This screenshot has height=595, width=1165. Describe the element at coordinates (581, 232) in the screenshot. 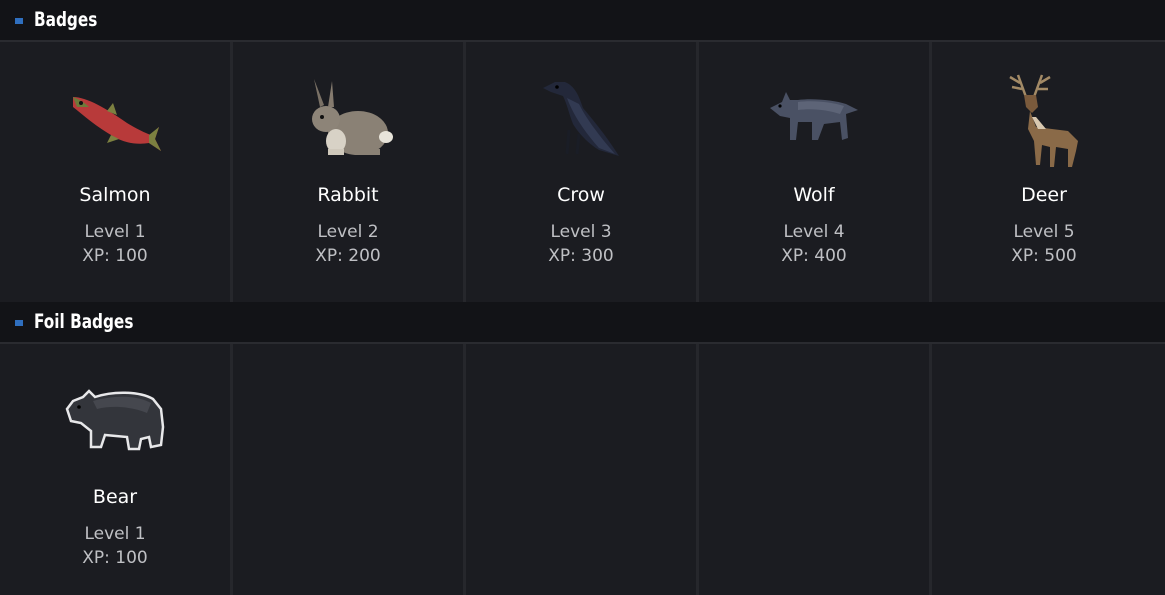

I see `badge-level: Level 3` at that location.